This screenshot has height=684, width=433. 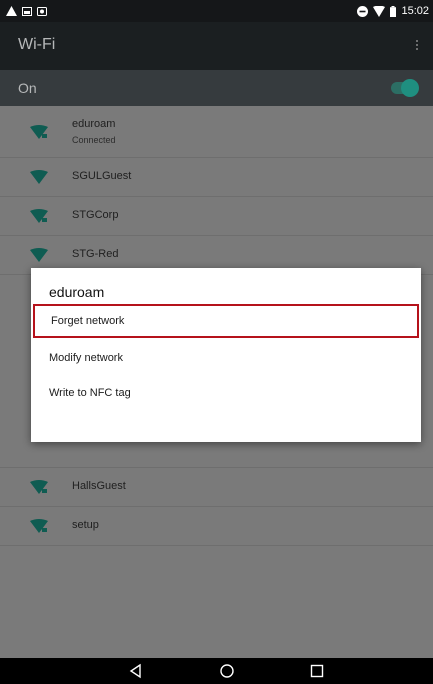 I want to click on wifi-toggle, so click(x=405, y=88).